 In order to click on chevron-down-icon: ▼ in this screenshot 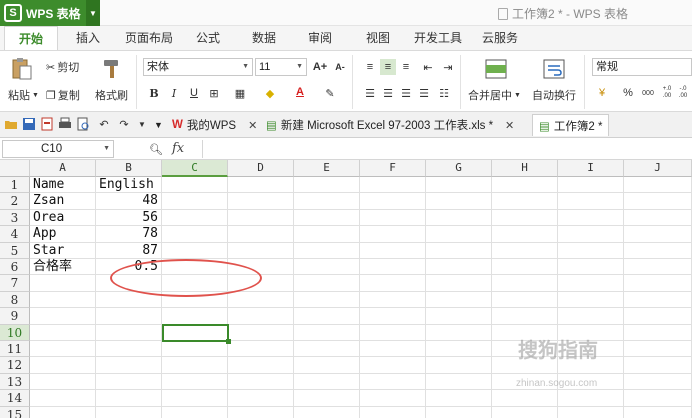, I will do `click(93, 13)`.